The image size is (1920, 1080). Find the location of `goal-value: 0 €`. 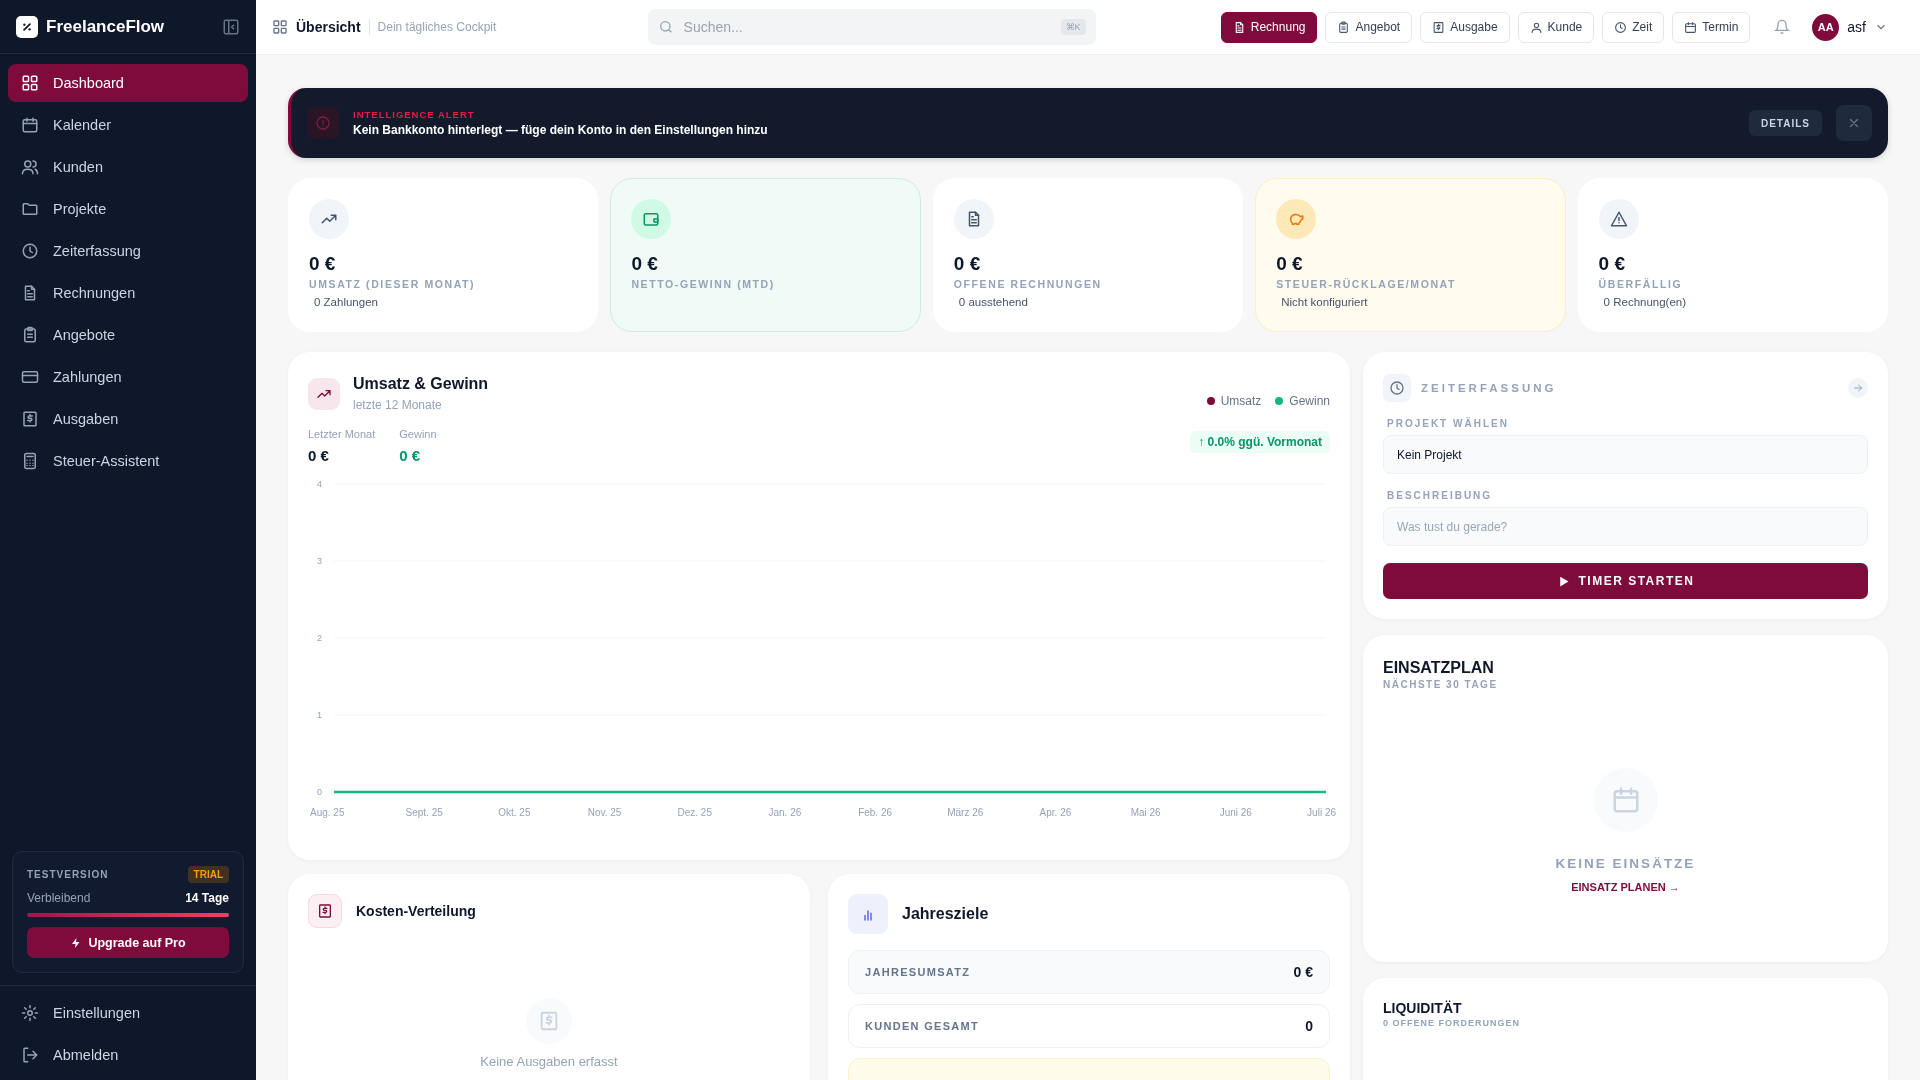

goal-value: 0 € is located at coordinates (1303, 972).